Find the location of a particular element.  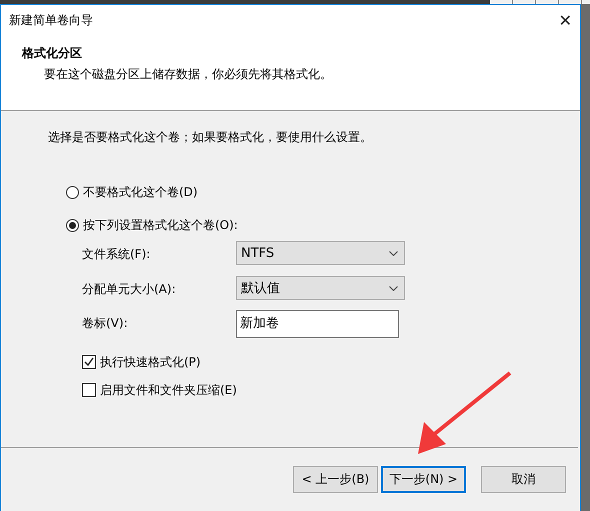

input-field: 新加卷 is located at coordinates (317, 324).